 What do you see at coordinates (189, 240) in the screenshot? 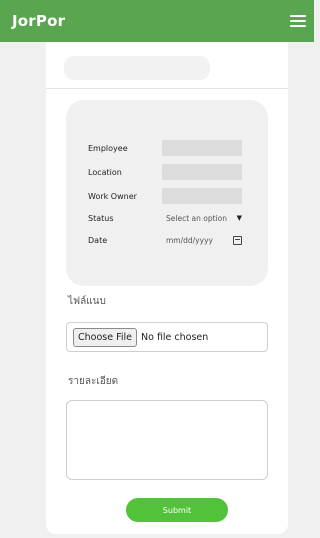
I see `date-placeholder: mm/dd/yyyy` at bounding box center [189, 240].